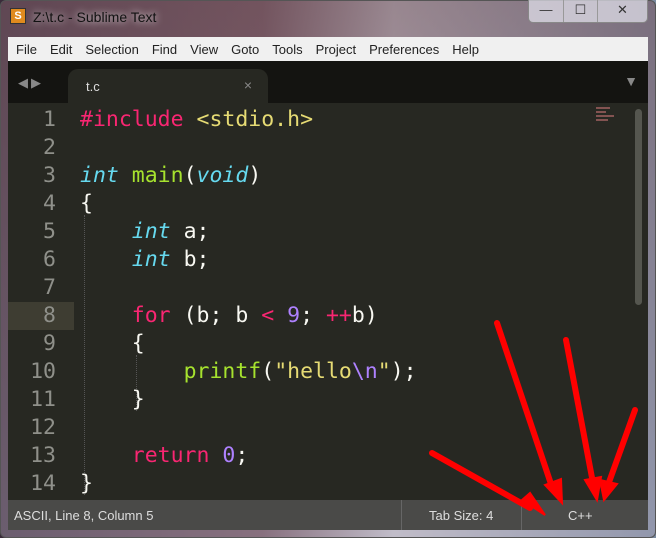 The height and width of the screenshot is (538, 656). I want to click on cursor-position: ASCII, Line 8, Column 5, so click(84, 515).